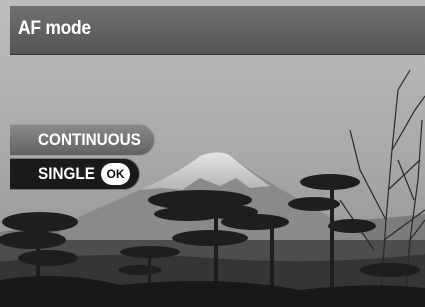 The height and width of the screenshot is (307, 425). Describe the element at coordinates (115, 174) in the screenshot. I see `ok-badge: OK` at that location.